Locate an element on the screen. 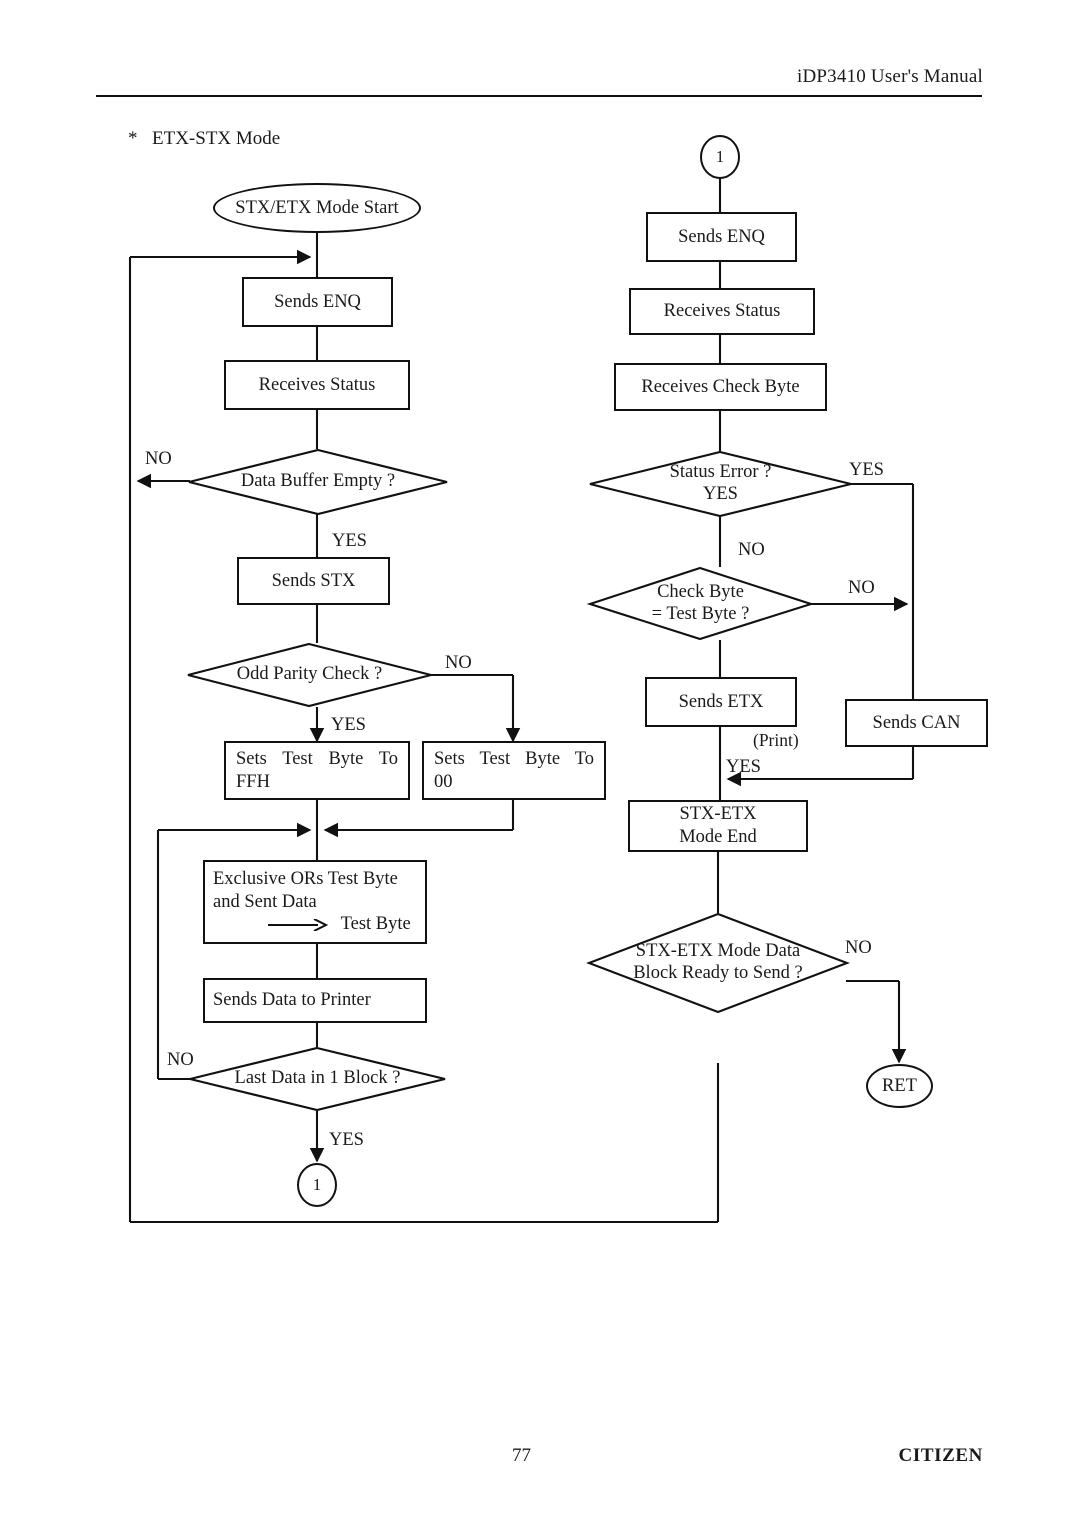 This screenshot has height=1528, width=1080. check-byte-no-label: NO is located at coordinates (861, 588).